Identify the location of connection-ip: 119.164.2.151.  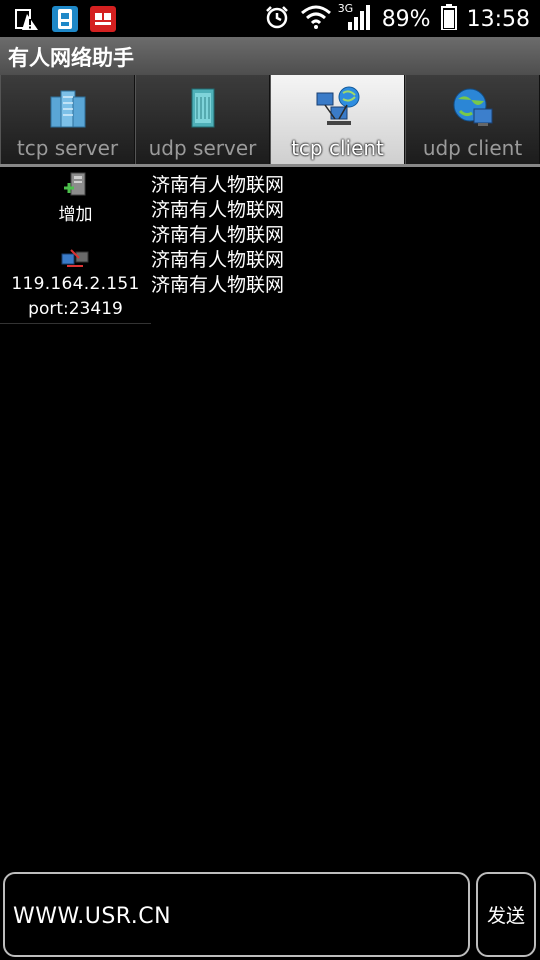
(75, 284).